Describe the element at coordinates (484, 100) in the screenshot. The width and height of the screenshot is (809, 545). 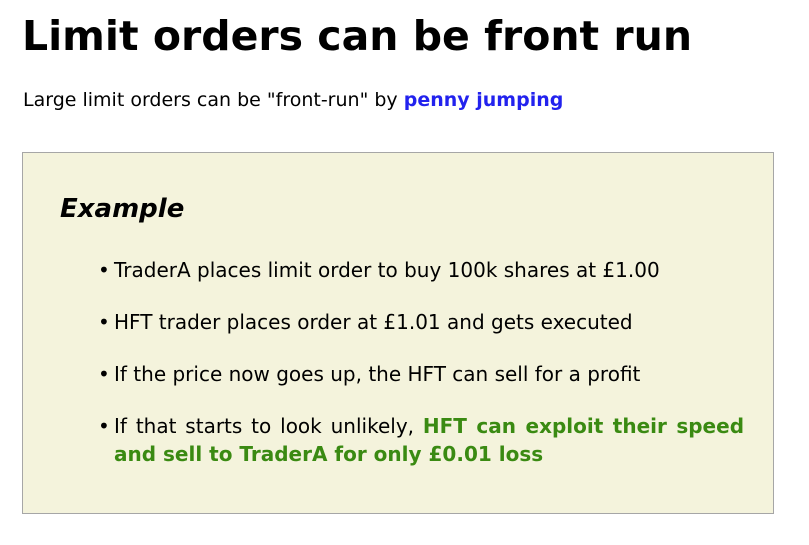
I see `penny-jumping-link: penny jumping` at that location.